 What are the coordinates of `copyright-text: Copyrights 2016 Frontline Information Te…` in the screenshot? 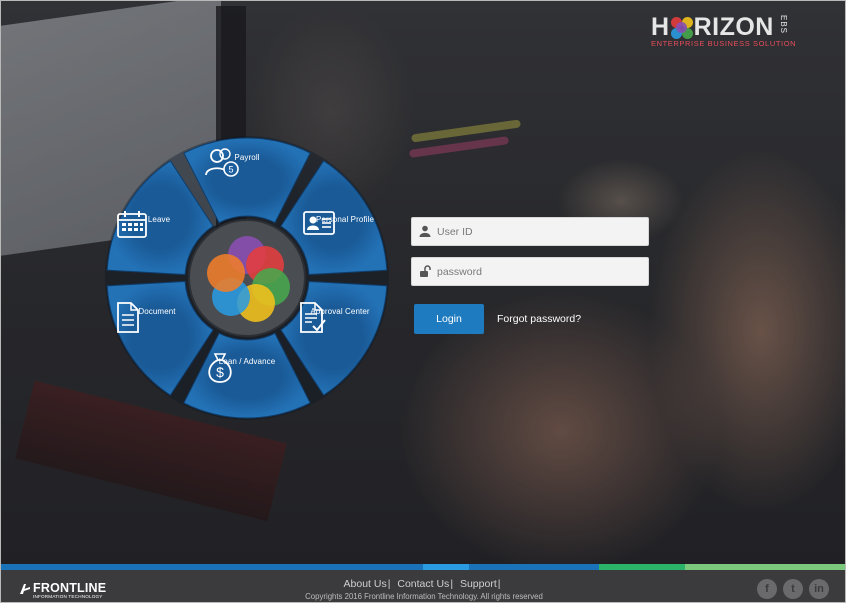 It's located at (424, 596).